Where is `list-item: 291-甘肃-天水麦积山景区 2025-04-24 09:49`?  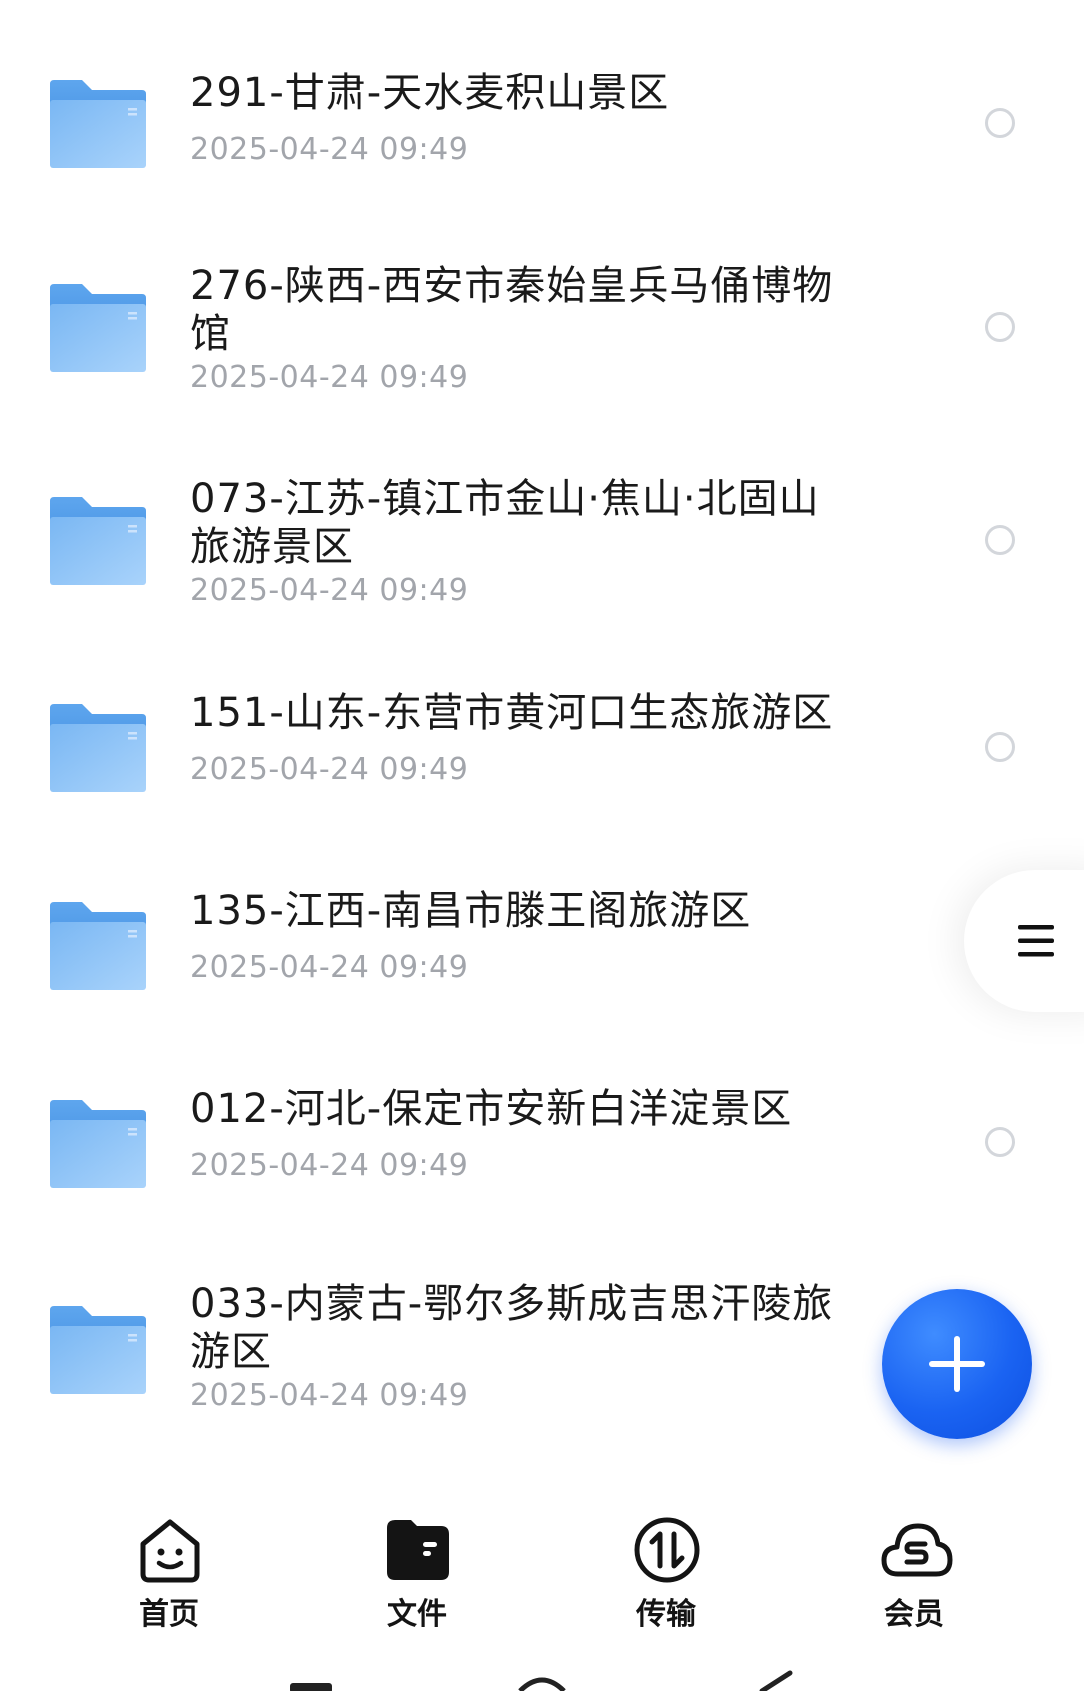
list-item: 291-甘肃-天水麦积山景区 2025-04-24 09:49 is located at coordinates (542, 135).